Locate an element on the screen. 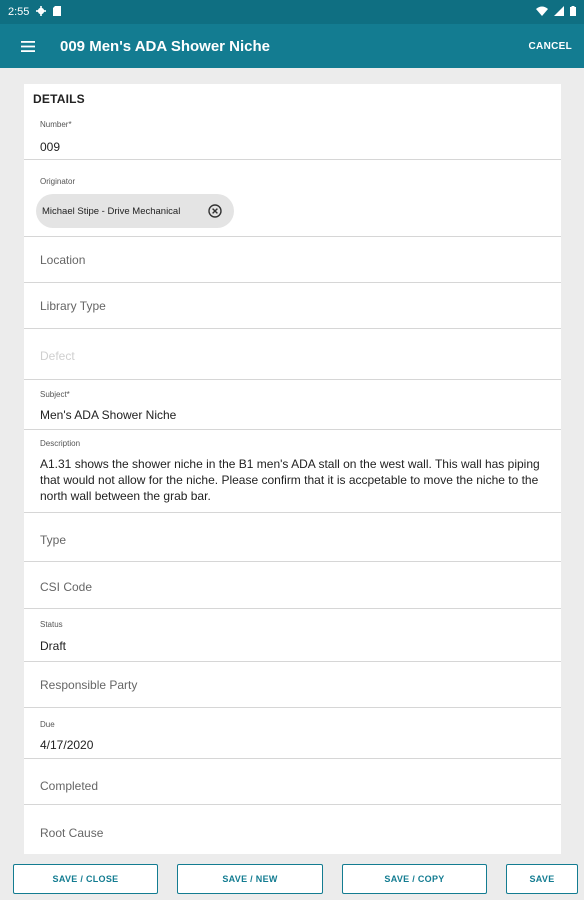  number-field: Number* 009 is located at coordinates (292, 137).